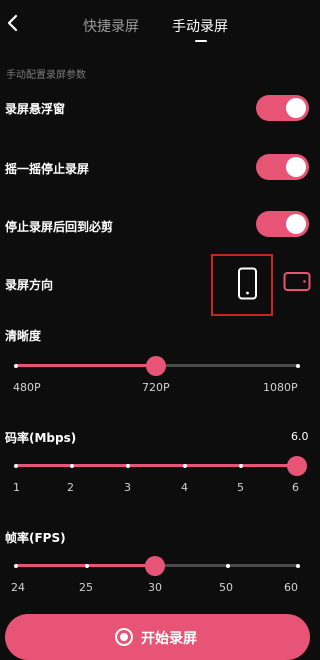 The width and height of the screenshot is (320, 660). I want to click on resolution-tick: 480P, so click(27, 387).